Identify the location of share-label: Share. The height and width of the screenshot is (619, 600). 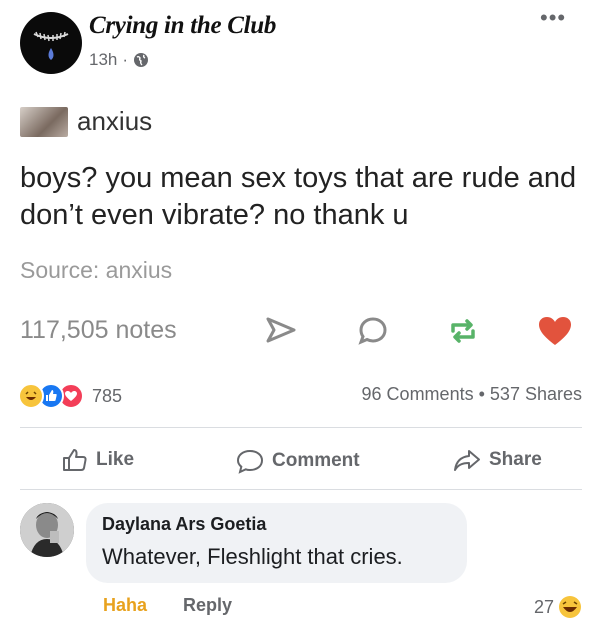
(515, 459).